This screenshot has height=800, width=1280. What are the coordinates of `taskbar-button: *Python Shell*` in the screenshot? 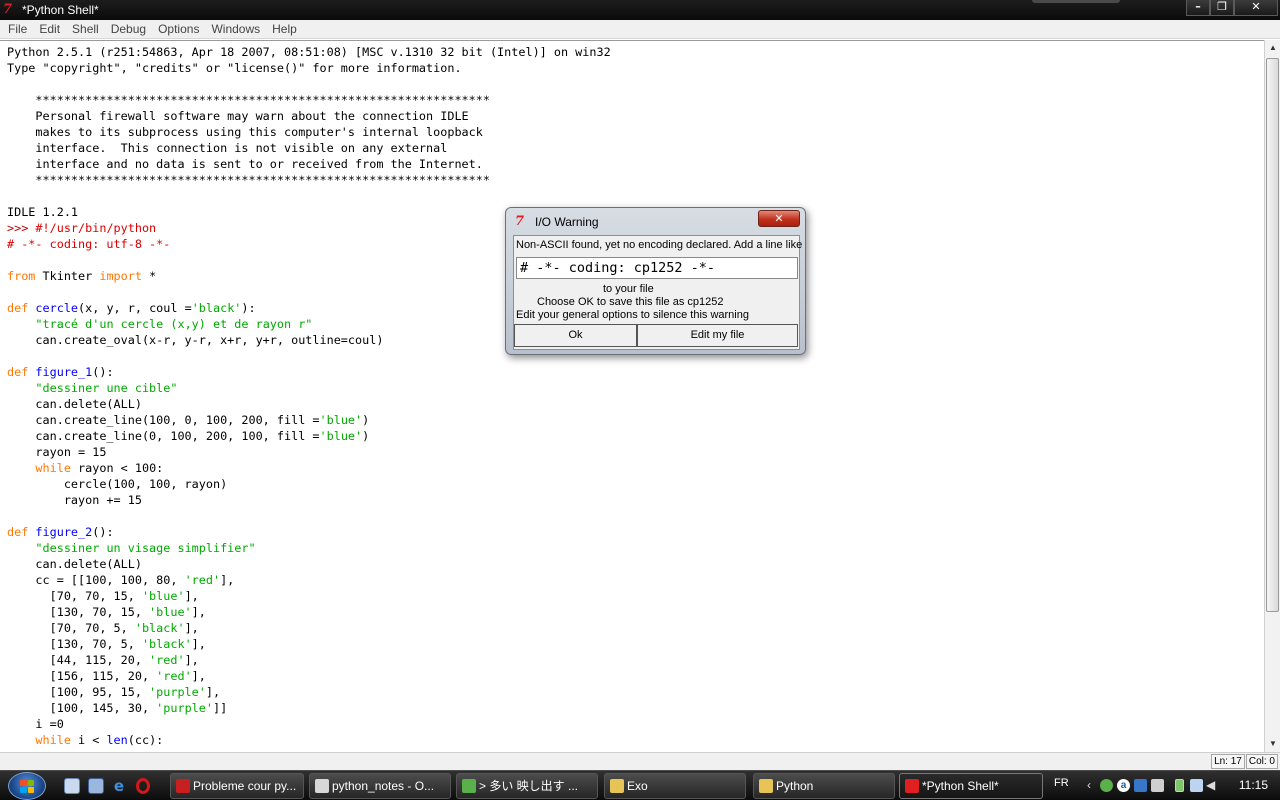 It's located at (971, 786).